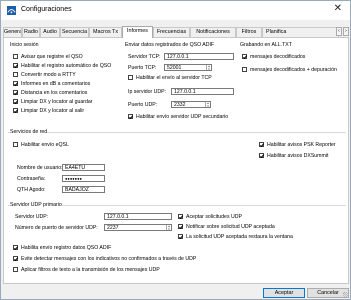  What do you see at coordinates (138, 216) in the screenshot?
I see `servidor-udp-input: 127.0.0.1` at bounding box center [138, 216].